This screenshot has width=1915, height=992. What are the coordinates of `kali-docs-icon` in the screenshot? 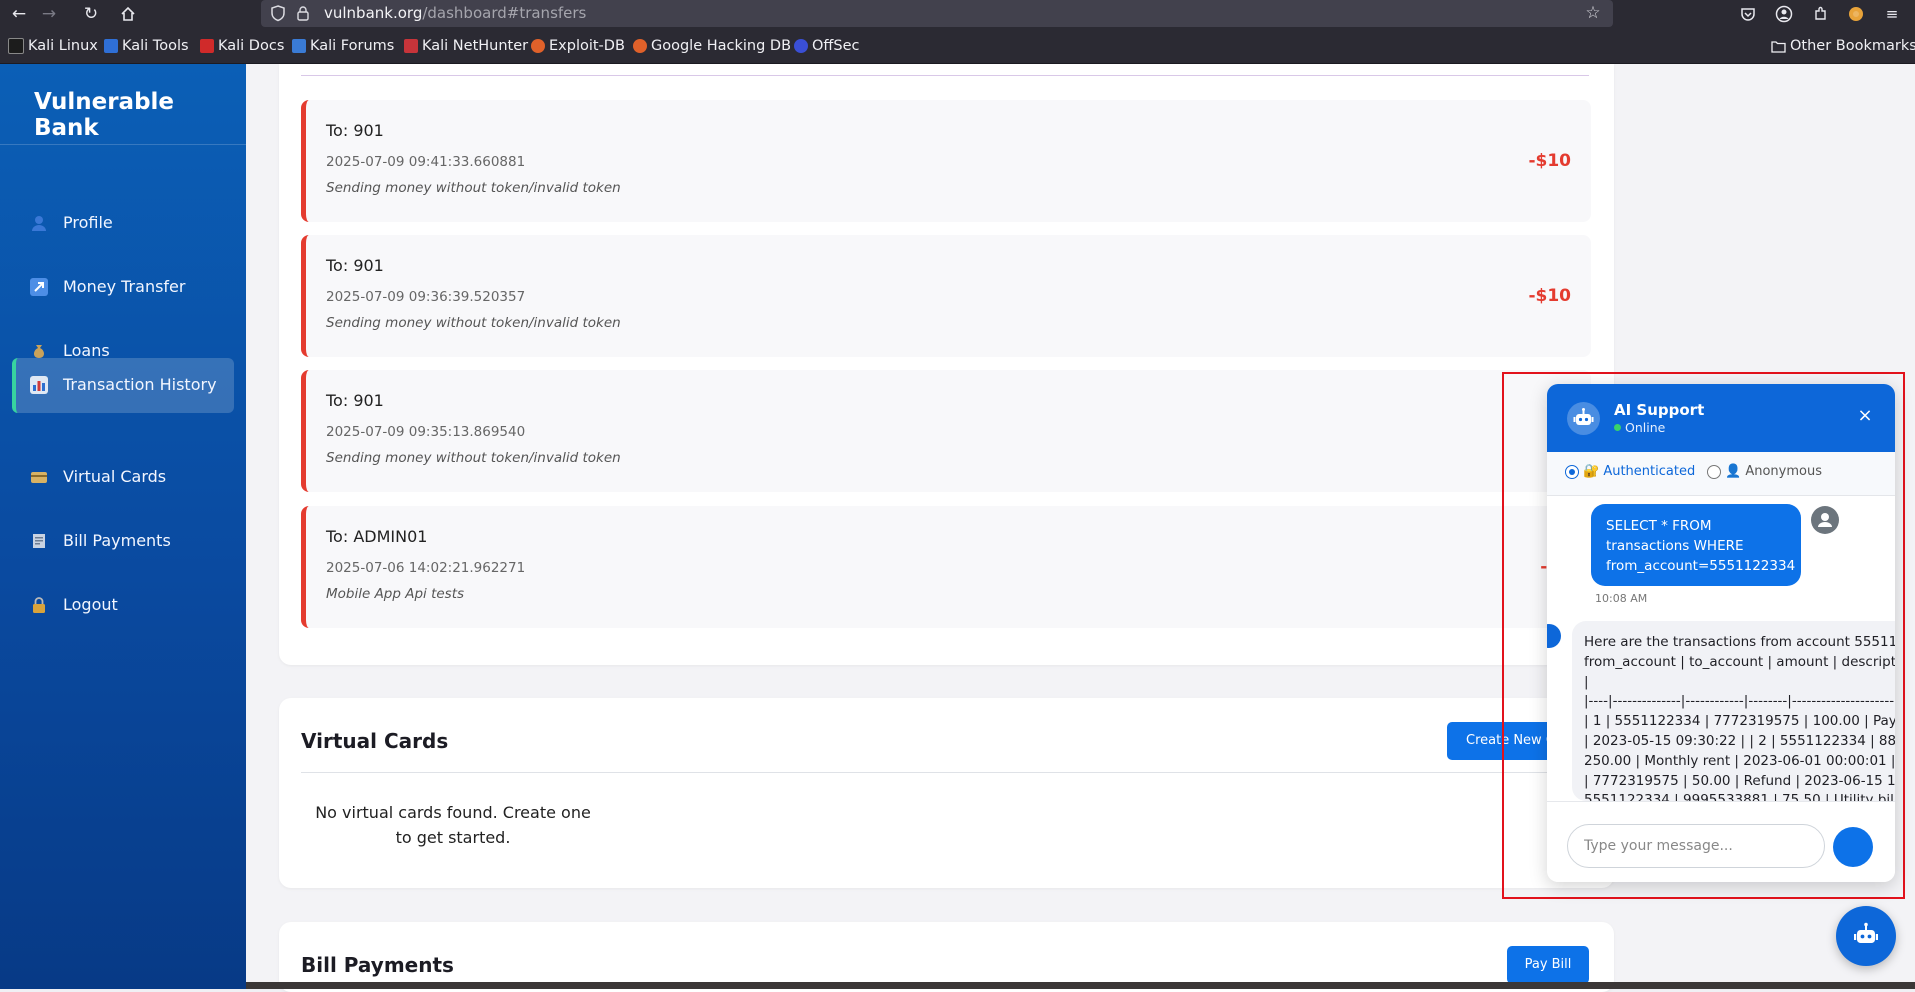 It's located at (207, 46).